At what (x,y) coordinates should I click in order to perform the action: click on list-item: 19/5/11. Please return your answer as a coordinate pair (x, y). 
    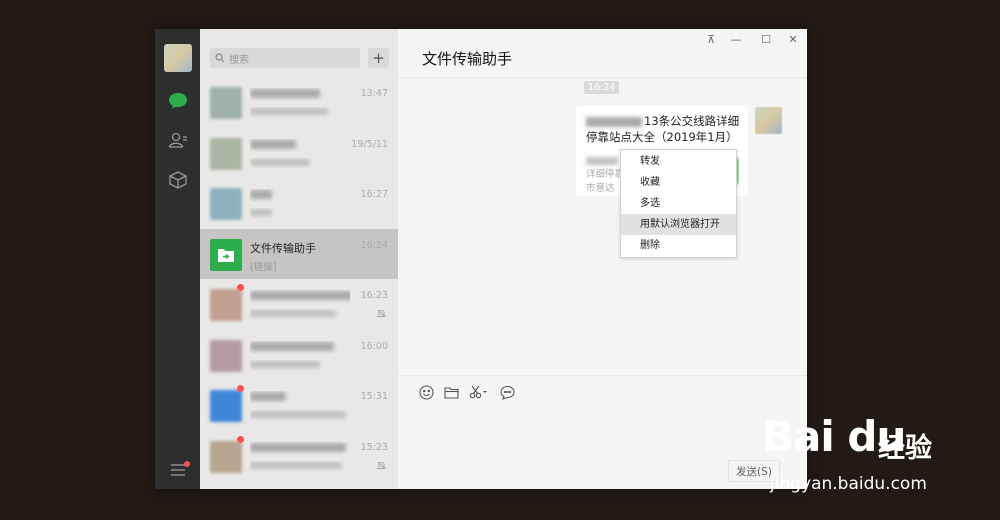
    Looking at the image, I should click on (299, 153).